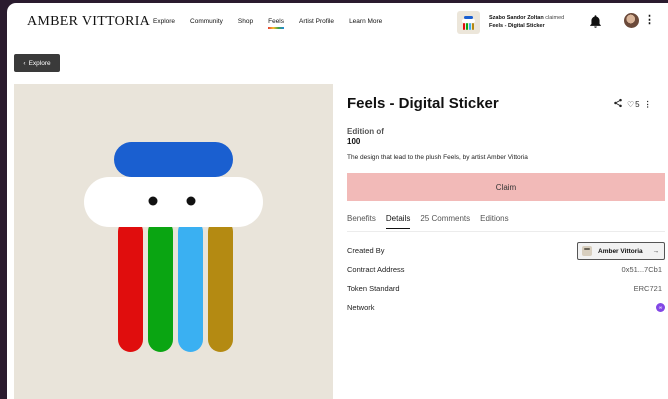 The image size is (668, 399). What do you see at coordinates (373, 288) in the screenshot?
I see `token-standard-label: Token Standard` at bounding box center [373, 288].